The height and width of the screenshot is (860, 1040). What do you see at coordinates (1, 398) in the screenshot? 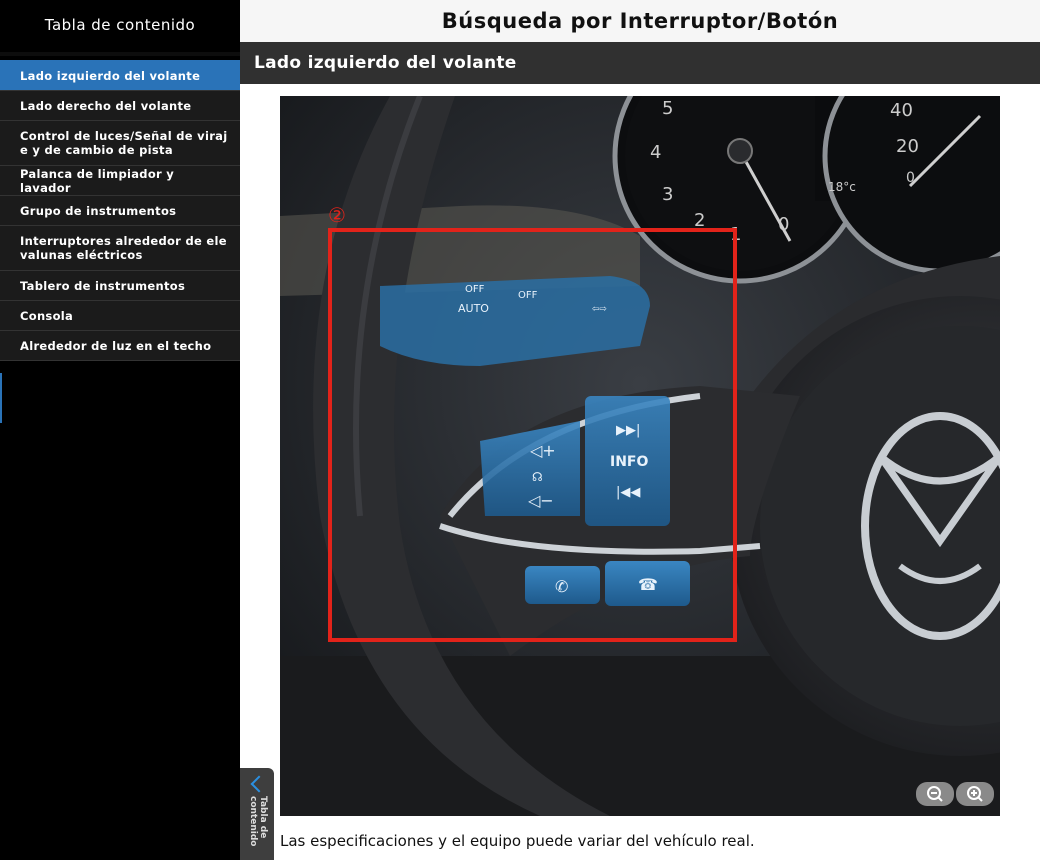
I see `scroll-indicator` at bounding box center [1, 398].